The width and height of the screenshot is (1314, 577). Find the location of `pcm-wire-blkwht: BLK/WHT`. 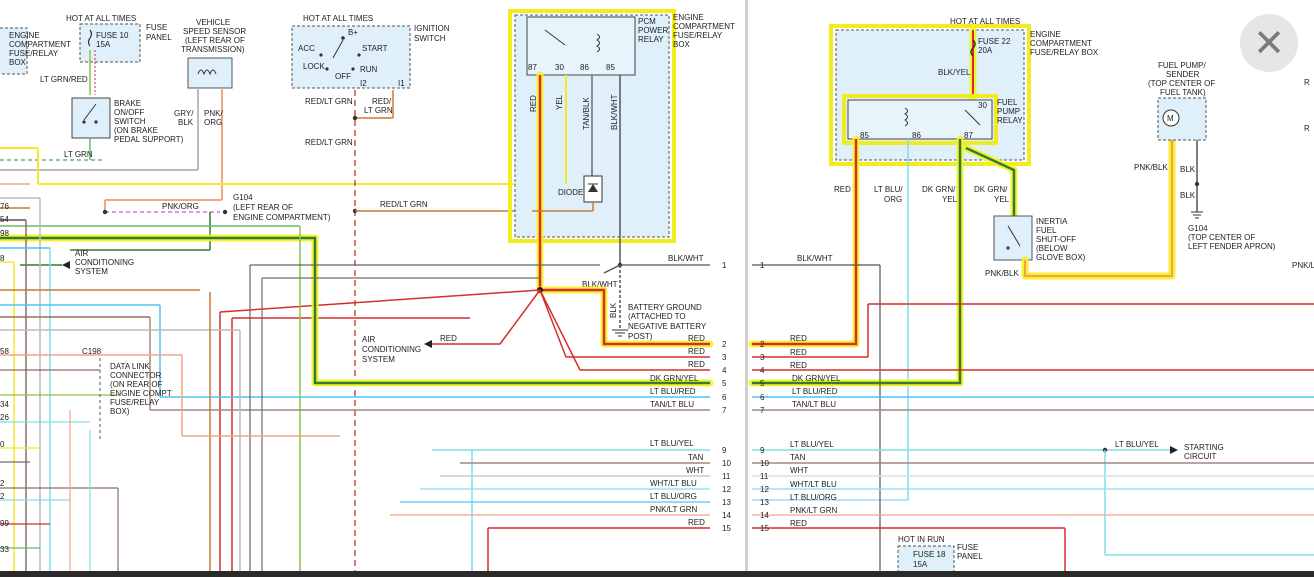

pcm-wire-blkwht: BLK/WHT is located at coordinates (614, 112).